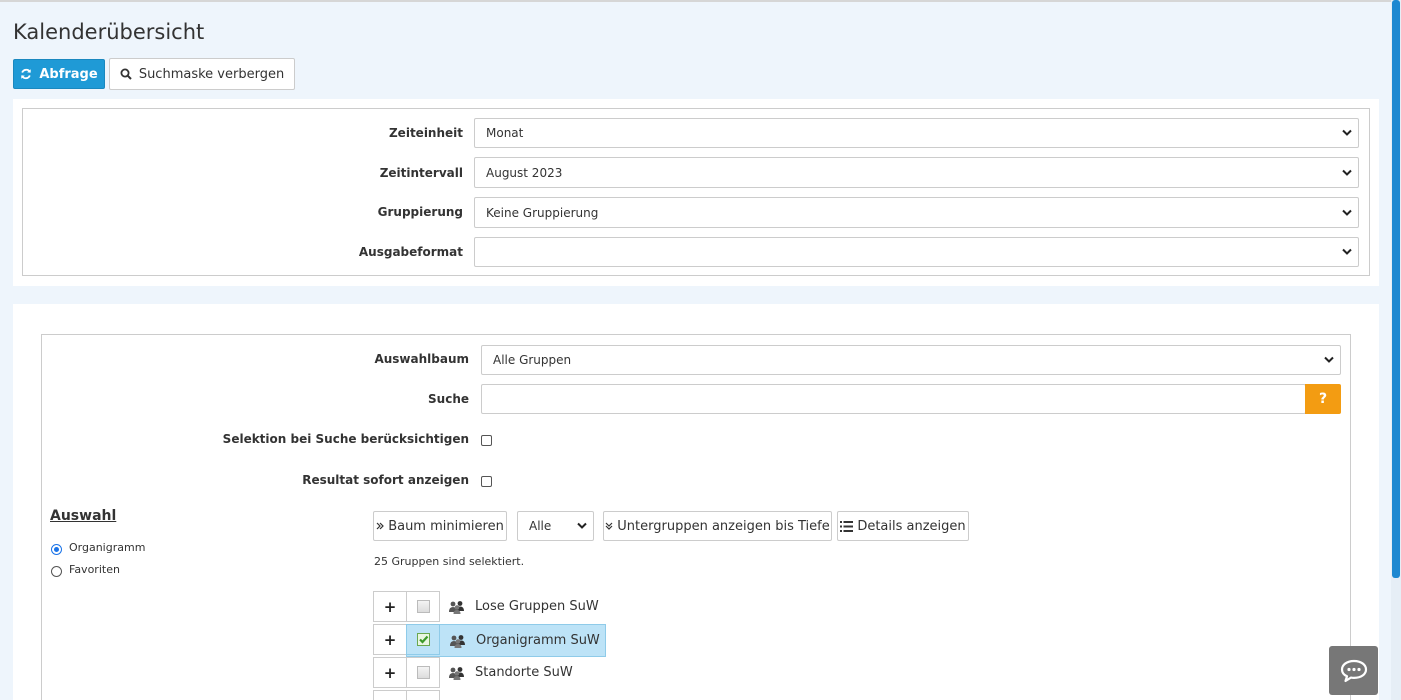  I want to click on favoriten-radio, so click(56, 571).